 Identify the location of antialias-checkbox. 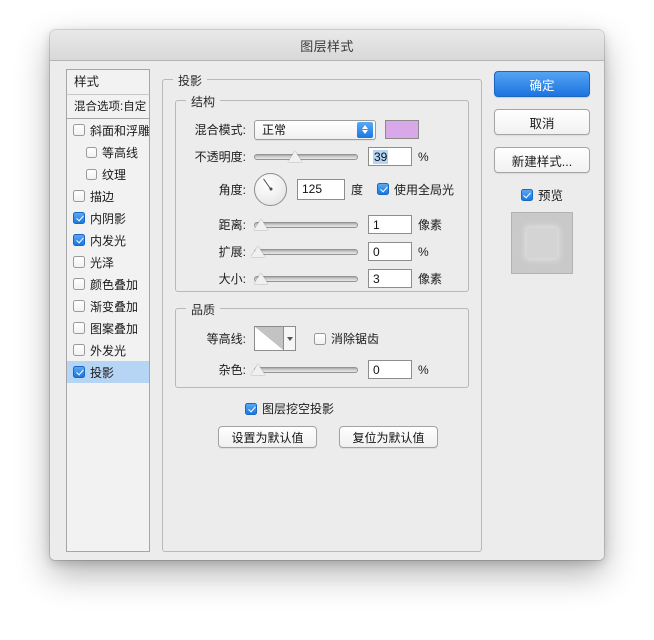
(320, 338).